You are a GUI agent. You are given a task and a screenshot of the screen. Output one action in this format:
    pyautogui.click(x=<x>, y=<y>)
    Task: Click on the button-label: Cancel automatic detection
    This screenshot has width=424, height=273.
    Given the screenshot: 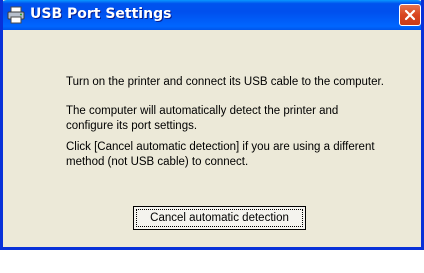 What is the action you would take?
    pyautogui.click(x=219, y=218)
    